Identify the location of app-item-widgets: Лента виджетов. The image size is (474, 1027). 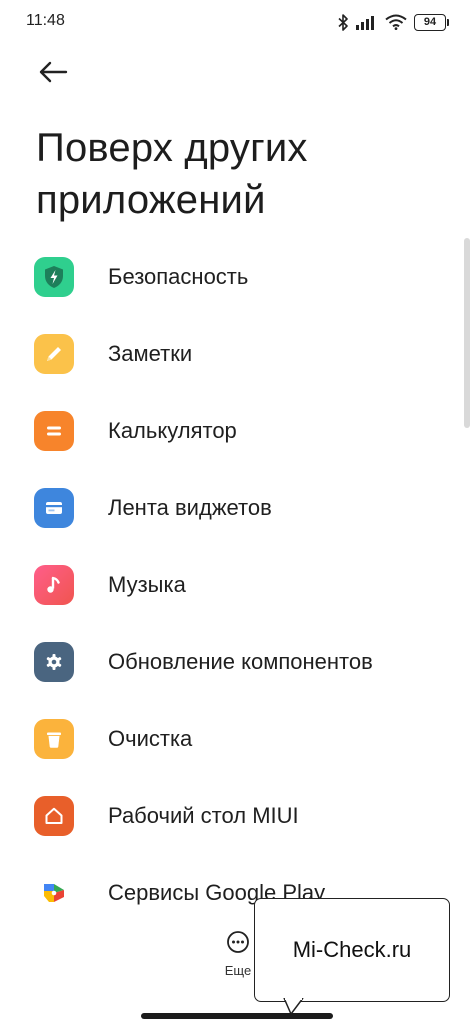
(237, 507).